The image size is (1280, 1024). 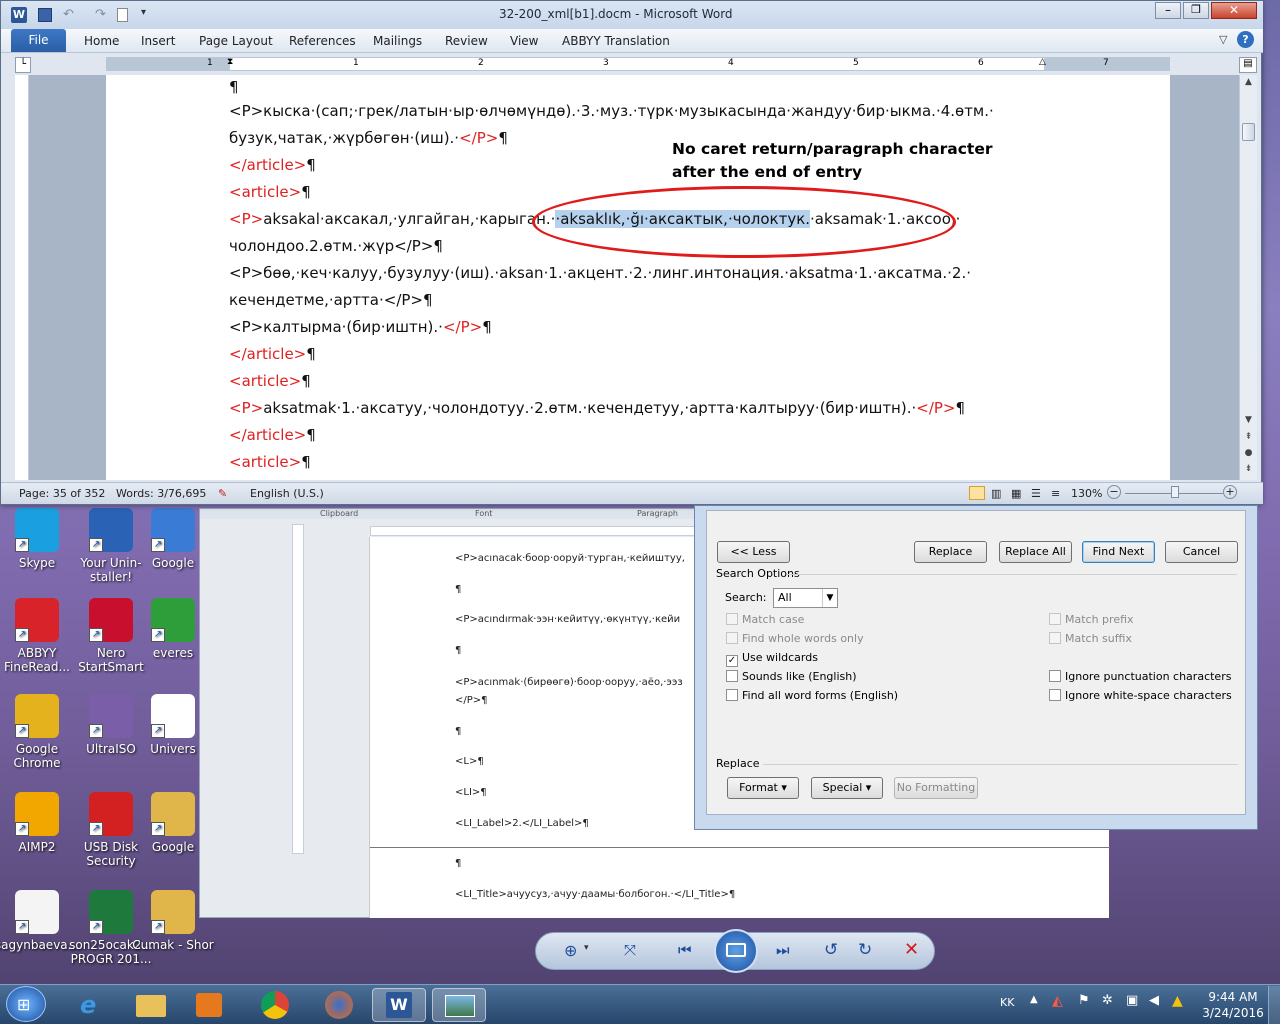 I want to click on language-indicator: English (U.S.), so click(x=287, y=493).